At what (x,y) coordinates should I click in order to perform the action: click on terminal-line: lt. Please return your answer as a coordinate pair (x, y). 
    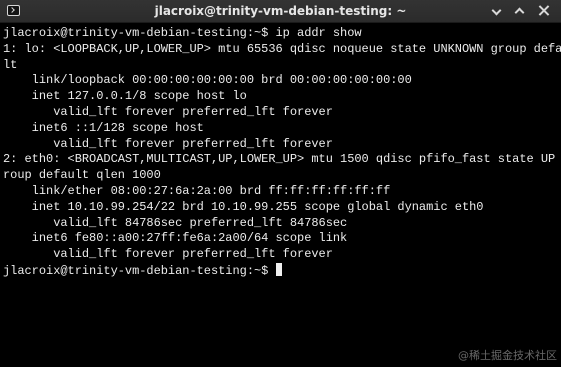
    Looking at the image, I should click on (10, 64).